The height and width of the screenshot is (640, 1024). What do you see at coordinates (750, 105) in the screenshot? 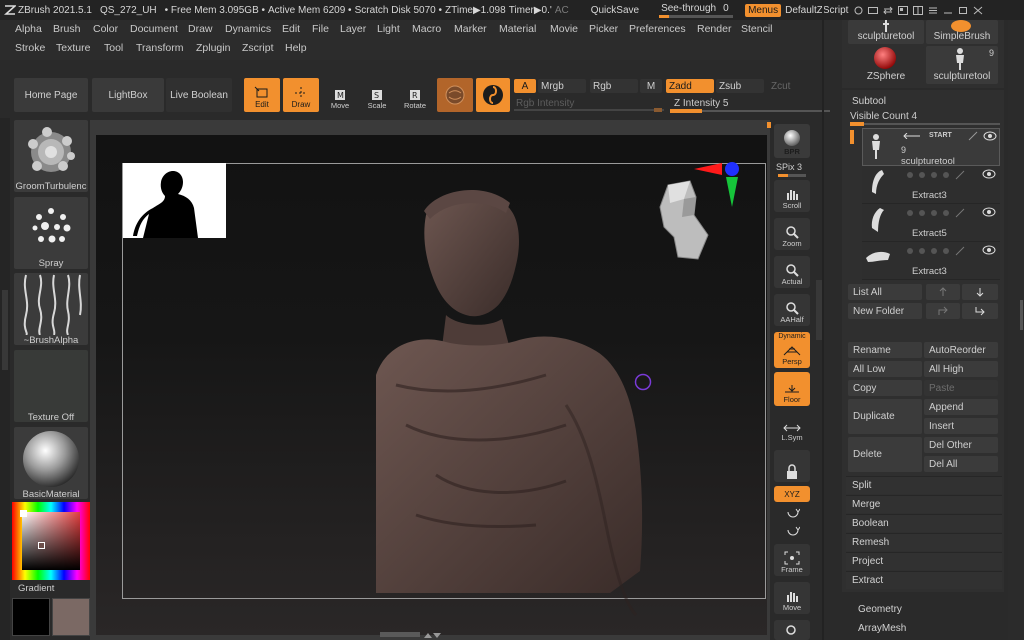
I see `z-intensity-slider: Z Intensity 5` at bounding box center [750, 105].